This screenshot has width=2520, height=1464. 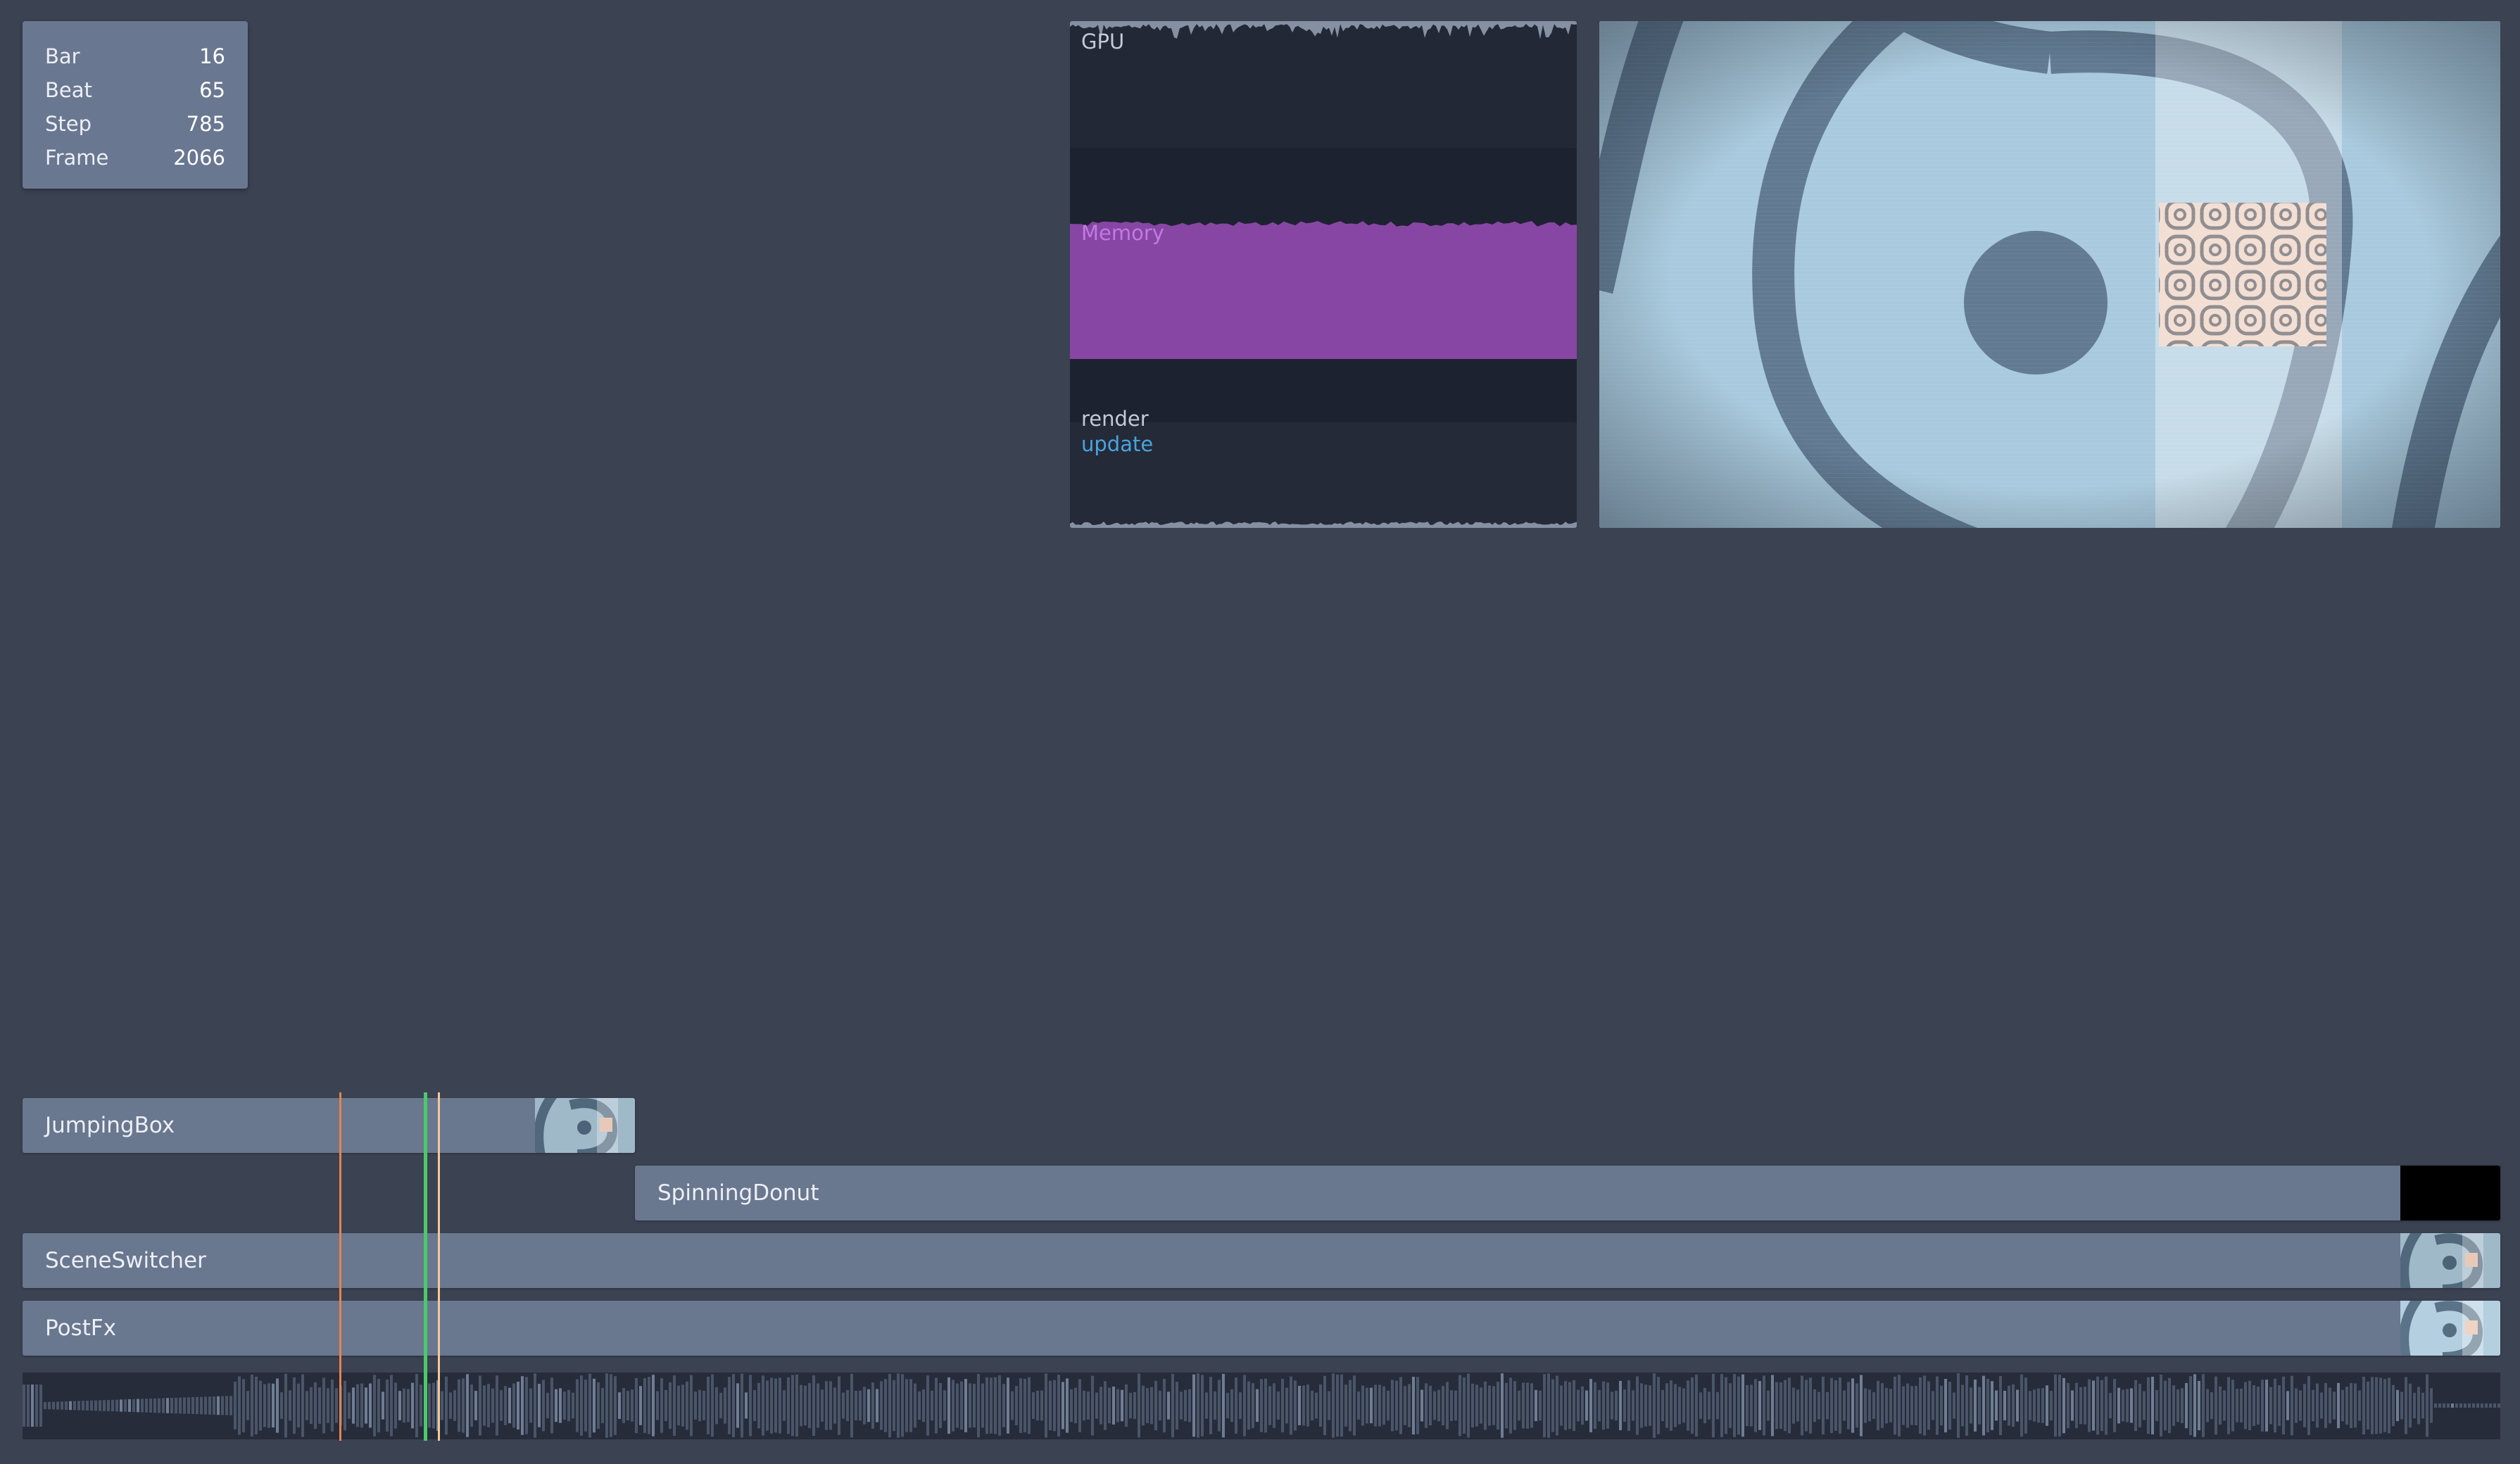 What do you see at coordinates (439, 1267) in the screenshot?
I see `loop-end-marker` at bounding box center [439, 1267].